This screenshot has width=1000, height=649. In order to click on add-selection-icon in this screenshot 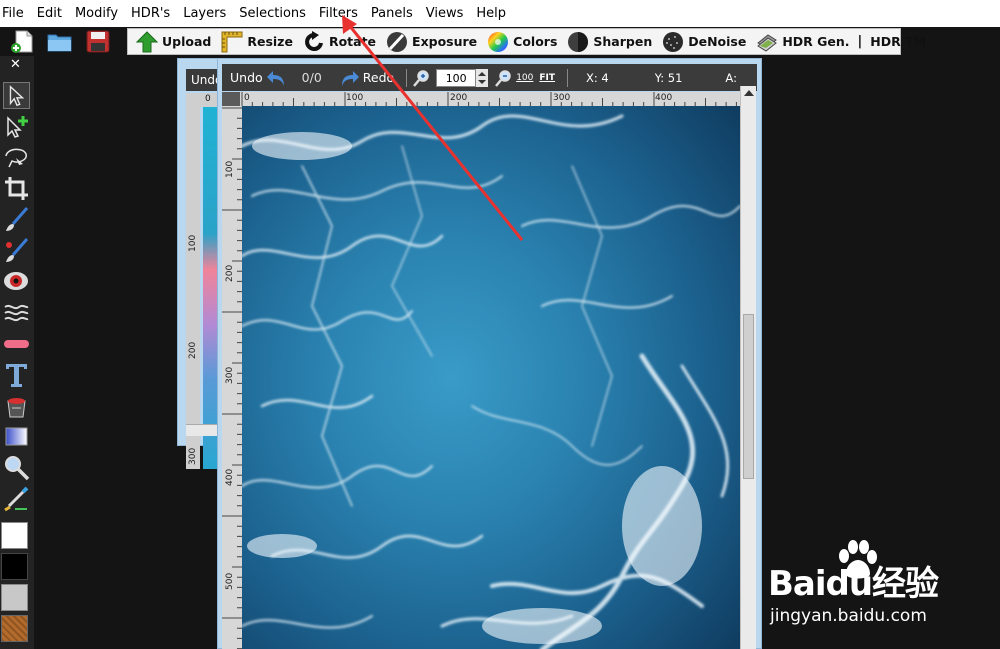, I will do `click(16, 126)`.